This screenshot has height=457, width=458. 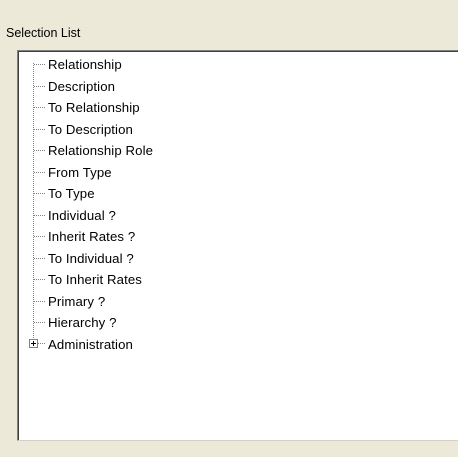 What do you see at coordinates (33, 343) in the screenshot?
I see `expand-plus-icon` at bounding box center [33, 343].